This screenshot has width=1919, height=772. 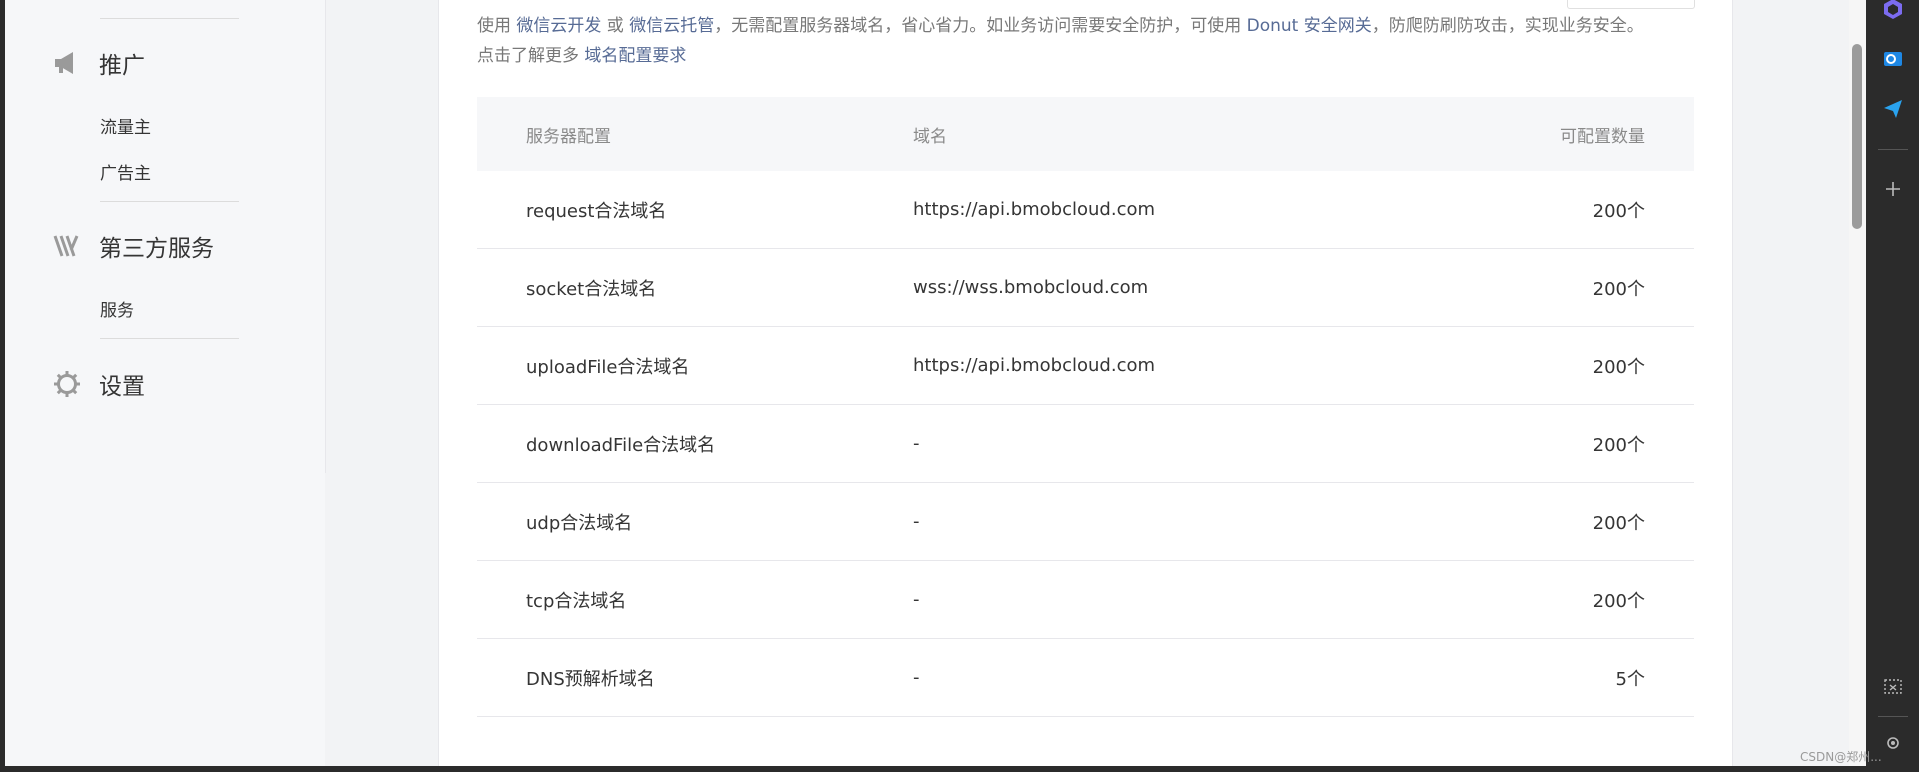 What do you see at coordinates (531, 56) in the screenshot?
I see `desc-text: 点击了解更多` at bounding box center [531, 56].